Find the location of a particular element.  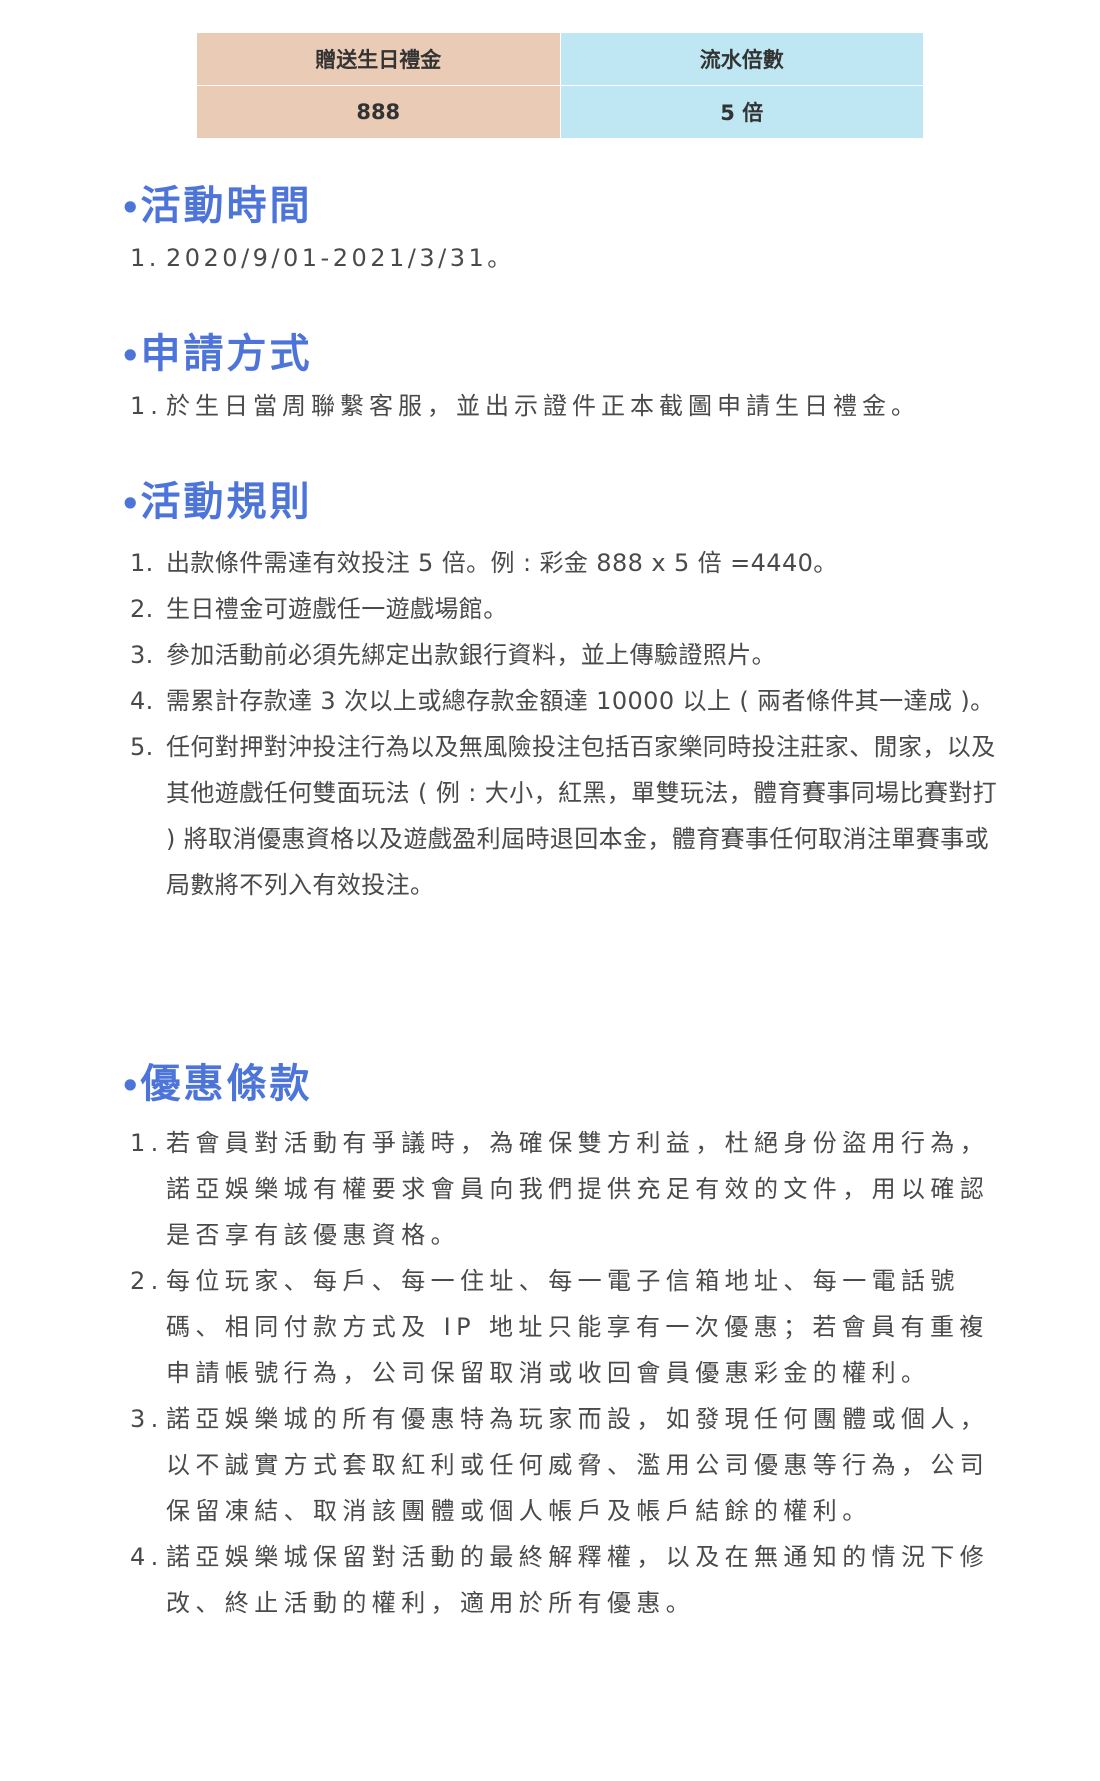

application-list: 1. 於生日當周聯繫客服，並出示證件正本截圖申請生日禮金。 is located at coordinates (580, 406).